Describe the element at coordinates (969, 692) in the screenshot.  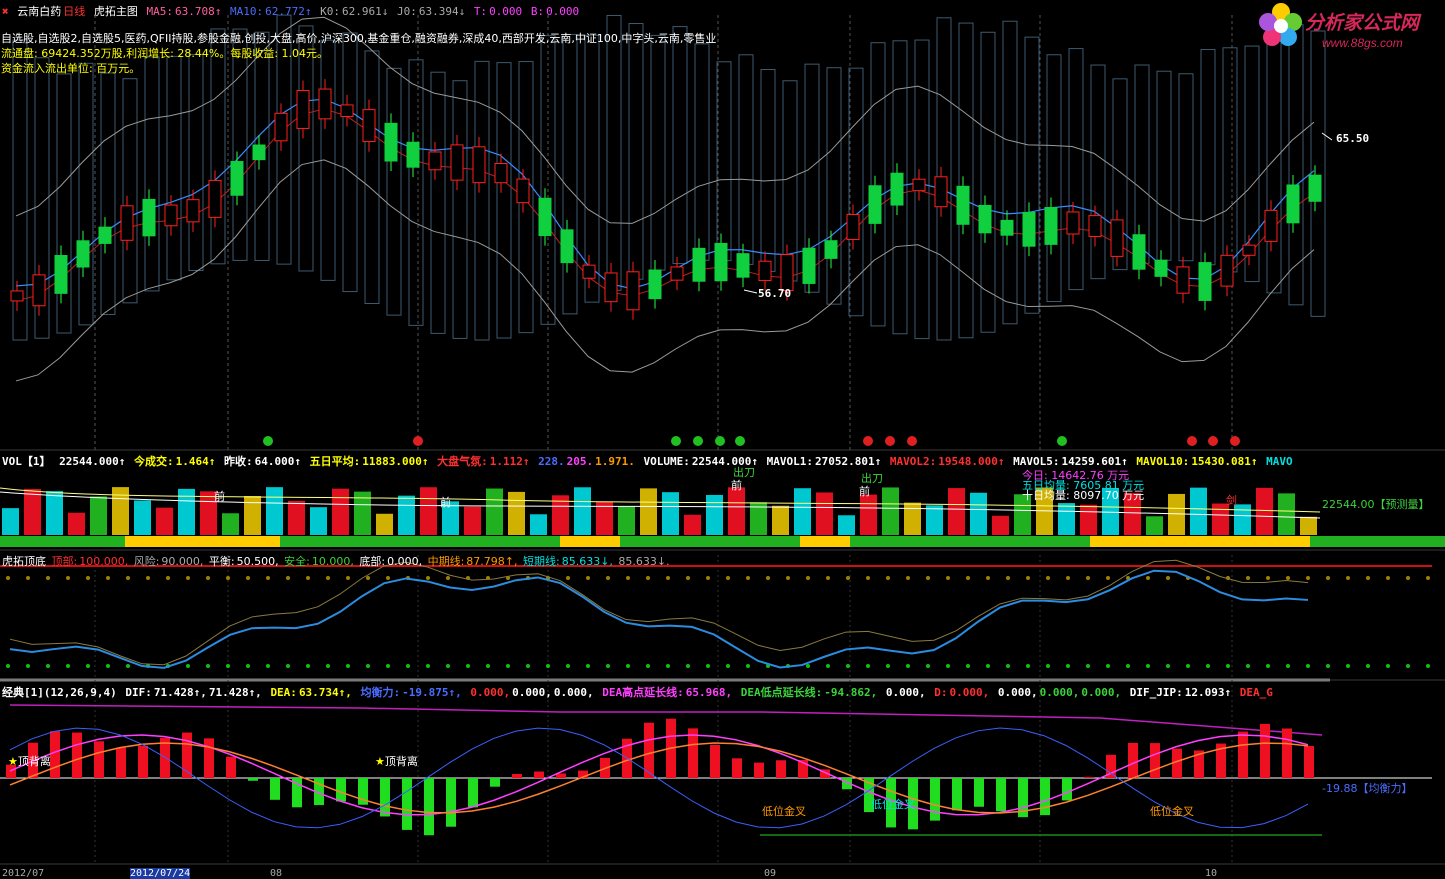
I see `d-value: 0.000,` at that location.